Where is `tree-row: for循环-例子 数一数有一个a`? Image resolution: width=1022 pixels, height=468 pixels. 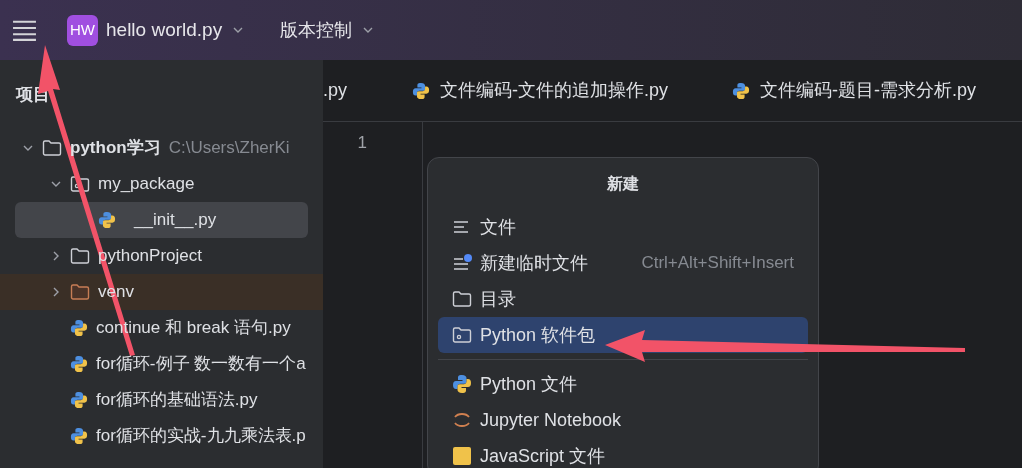 tree-row: for循环-例子 数一数有一个a is located at coordinates (161, 364).